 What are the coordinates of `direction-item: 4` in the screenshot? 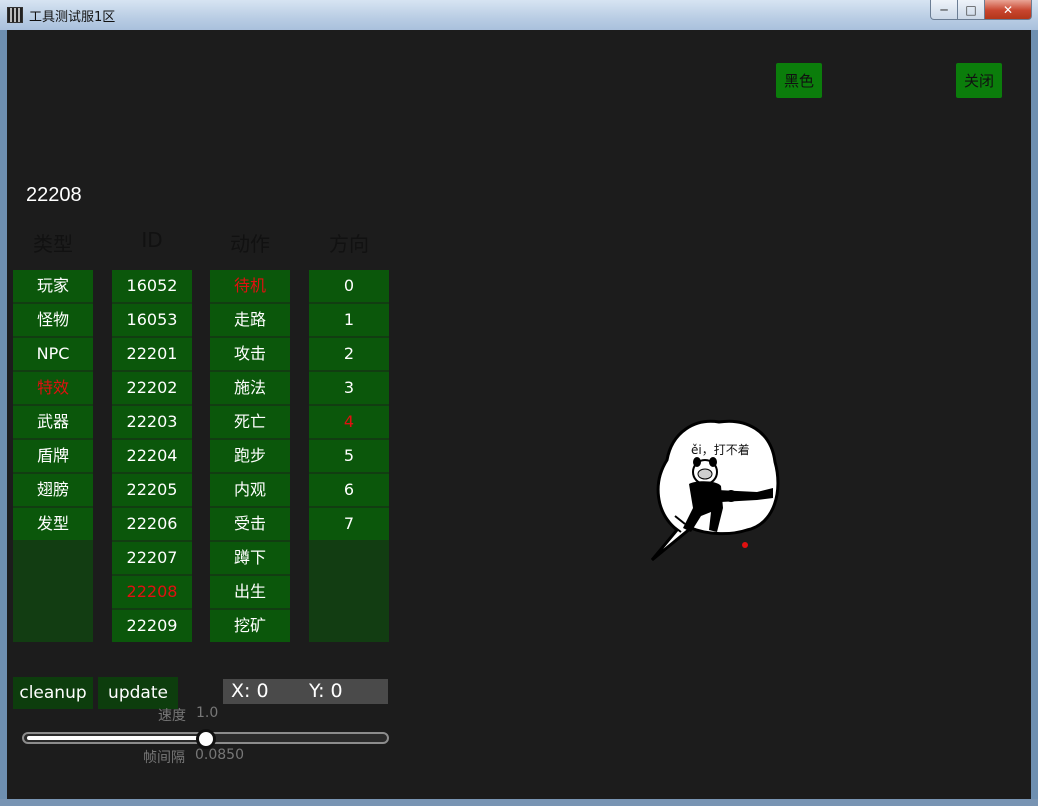 It's located at (349, 422).